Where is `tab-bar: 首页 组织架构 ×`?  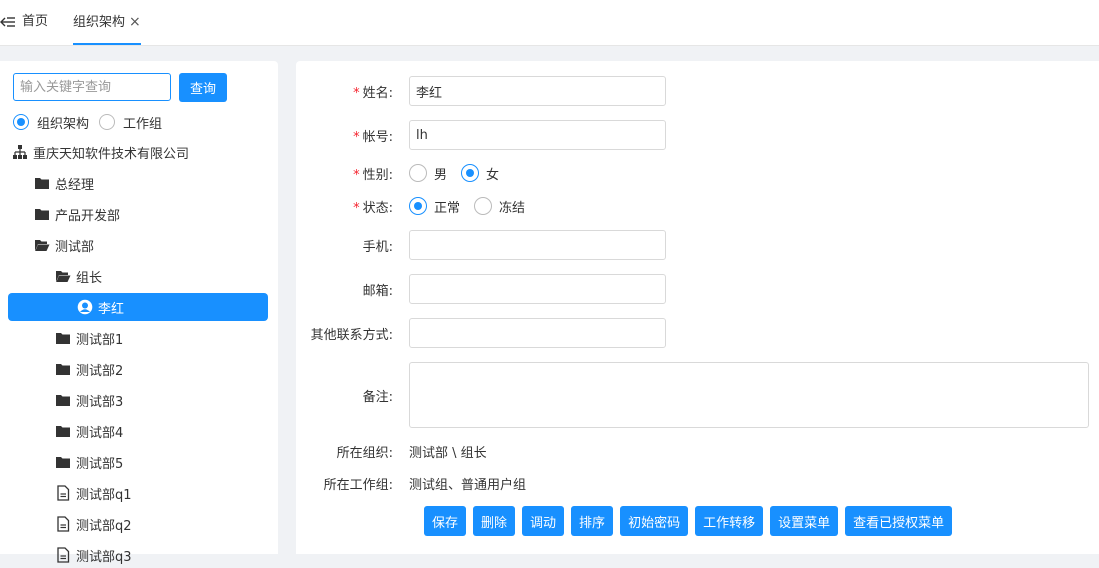 tab-bar: 首页 组织架构 × is located at coordinates (549, 23).